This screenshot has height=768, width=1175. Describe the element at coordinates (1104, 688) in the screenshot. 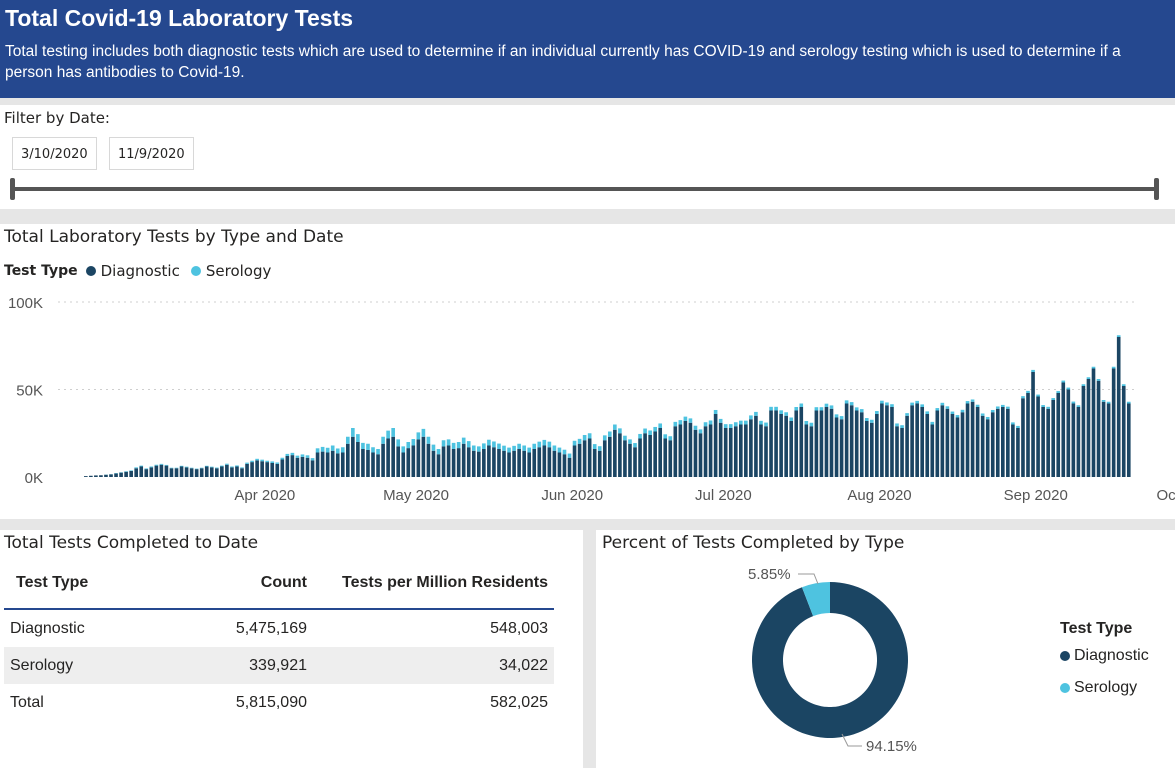

I see `donut-legend-serology: Serology` at that location.